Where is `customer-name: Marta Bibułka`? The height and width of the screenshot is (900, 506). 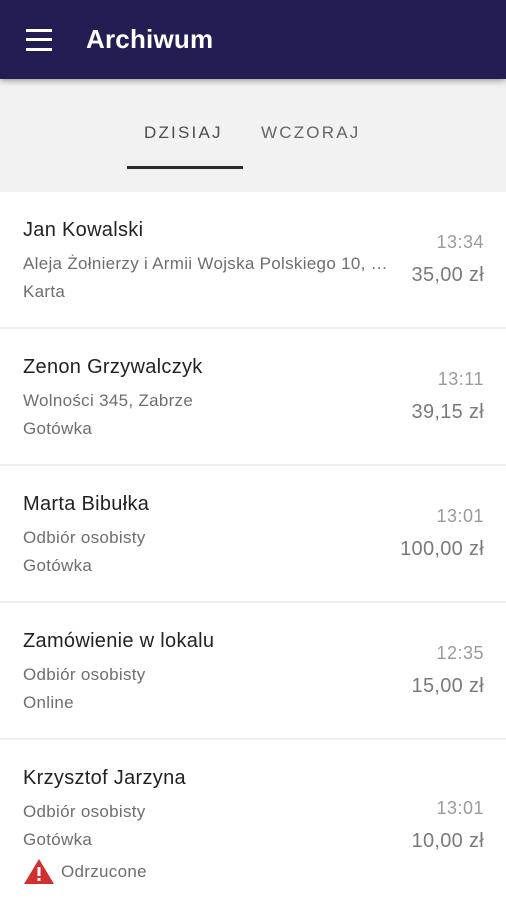 customer-name: Marta Bibułka is located at coordinates (86, 504).